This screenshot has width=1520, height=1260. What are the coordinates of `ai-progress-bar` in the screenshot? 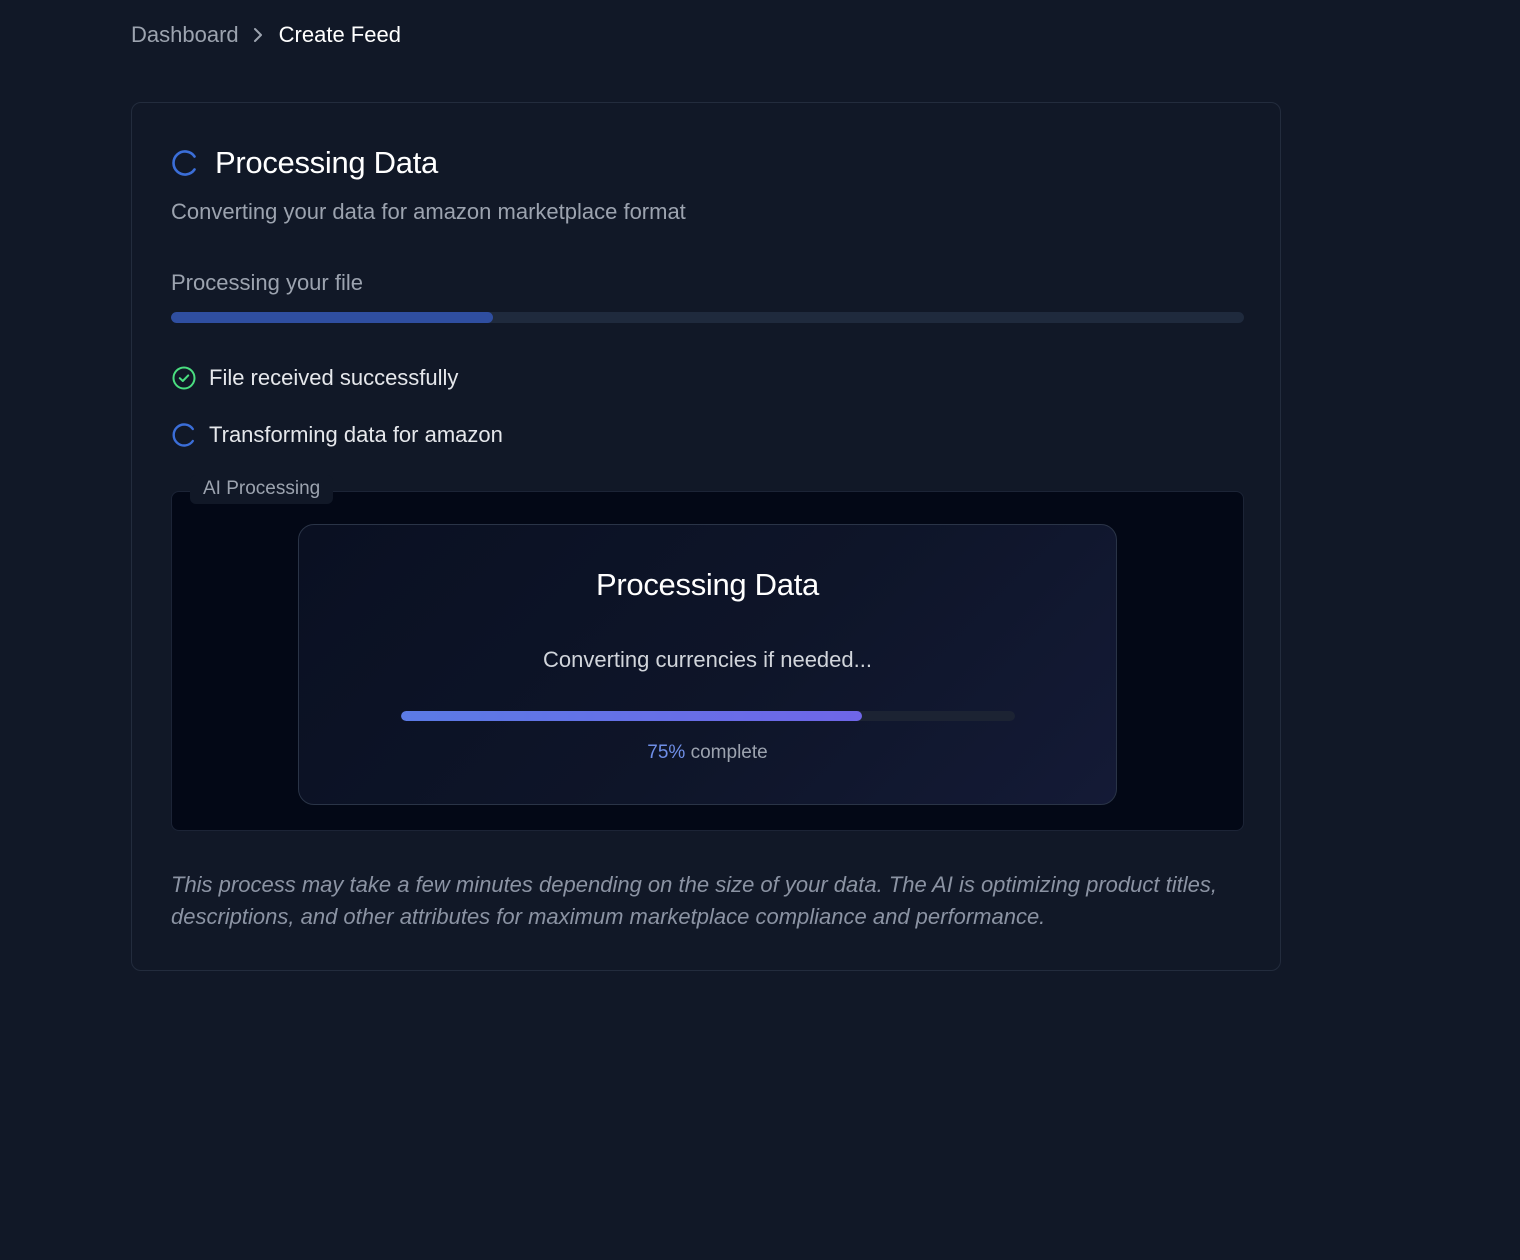 It's located at (708, 716).